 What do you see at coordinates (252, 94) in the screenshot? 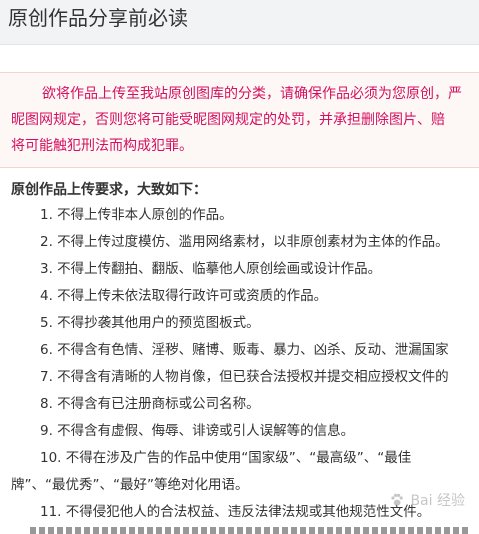
I see `notice-line-1: 欲将作品上传至我站原创图库的分类，请确保作品必须为您原创，严` at bounding box center [252, 94].